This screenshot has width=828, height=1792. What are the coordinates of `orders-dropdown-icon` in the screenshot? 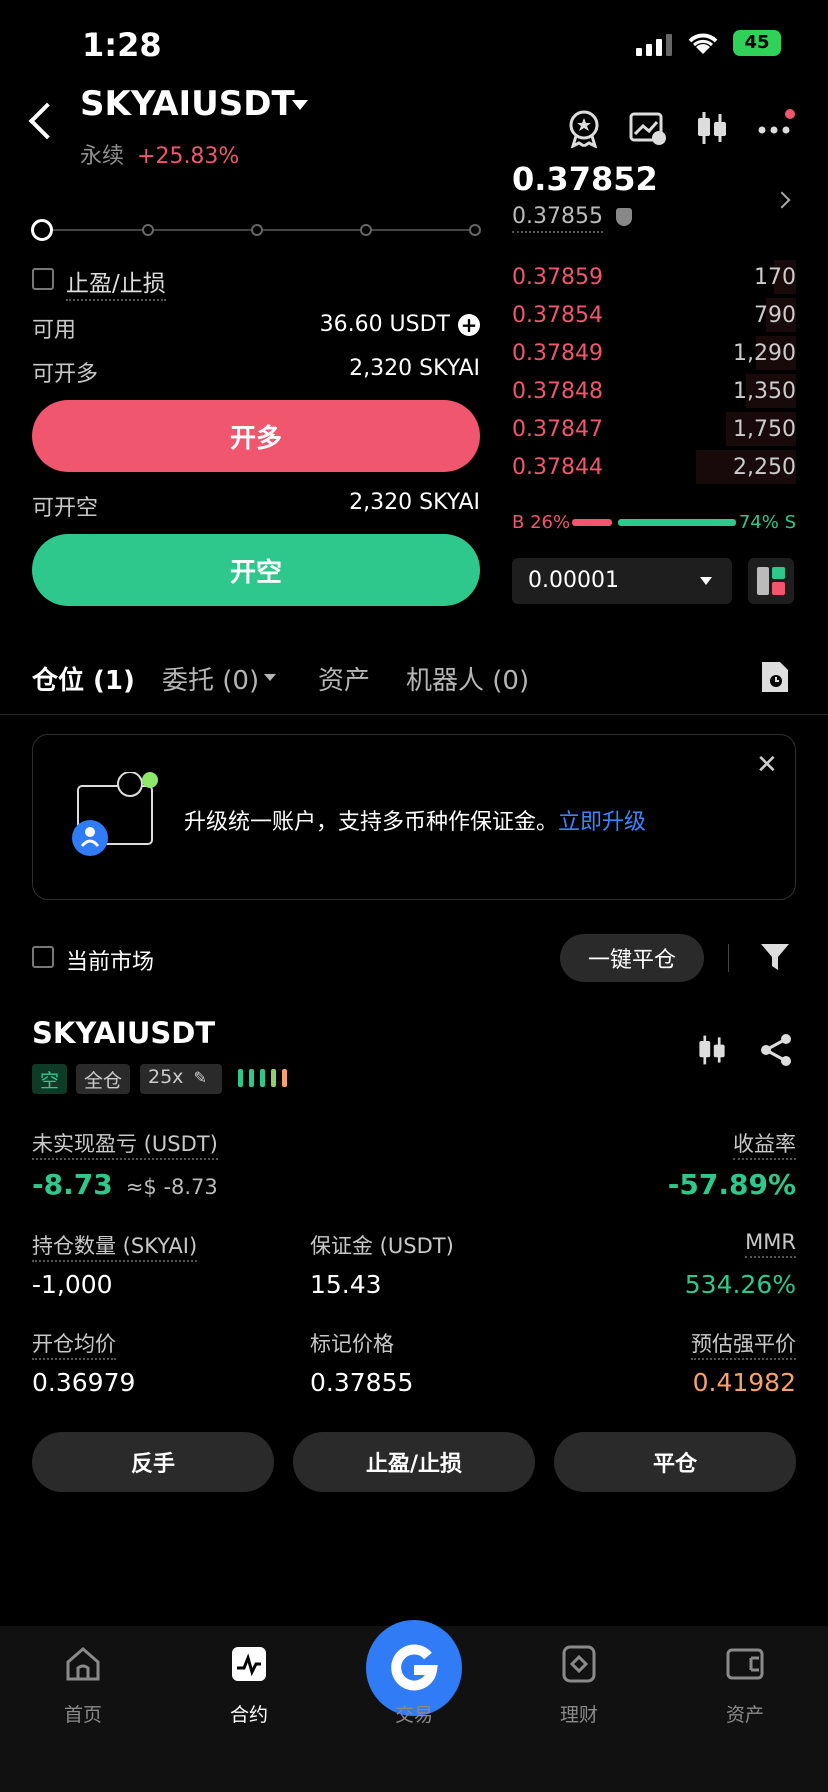 It's located at (270, 677).